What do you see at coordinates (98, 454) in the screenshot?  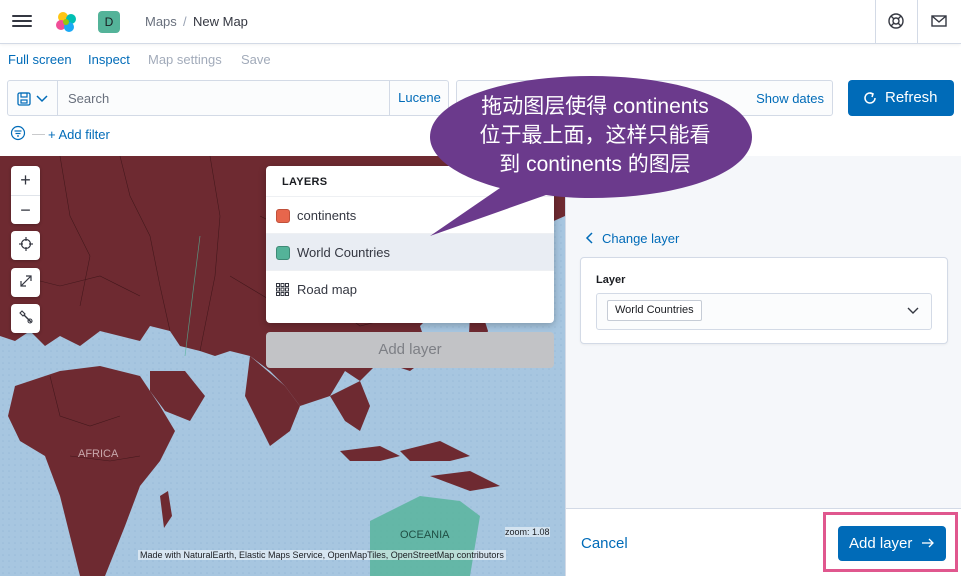 I see `map-label-africa: AFRICA` at bounding box center [98, 454].